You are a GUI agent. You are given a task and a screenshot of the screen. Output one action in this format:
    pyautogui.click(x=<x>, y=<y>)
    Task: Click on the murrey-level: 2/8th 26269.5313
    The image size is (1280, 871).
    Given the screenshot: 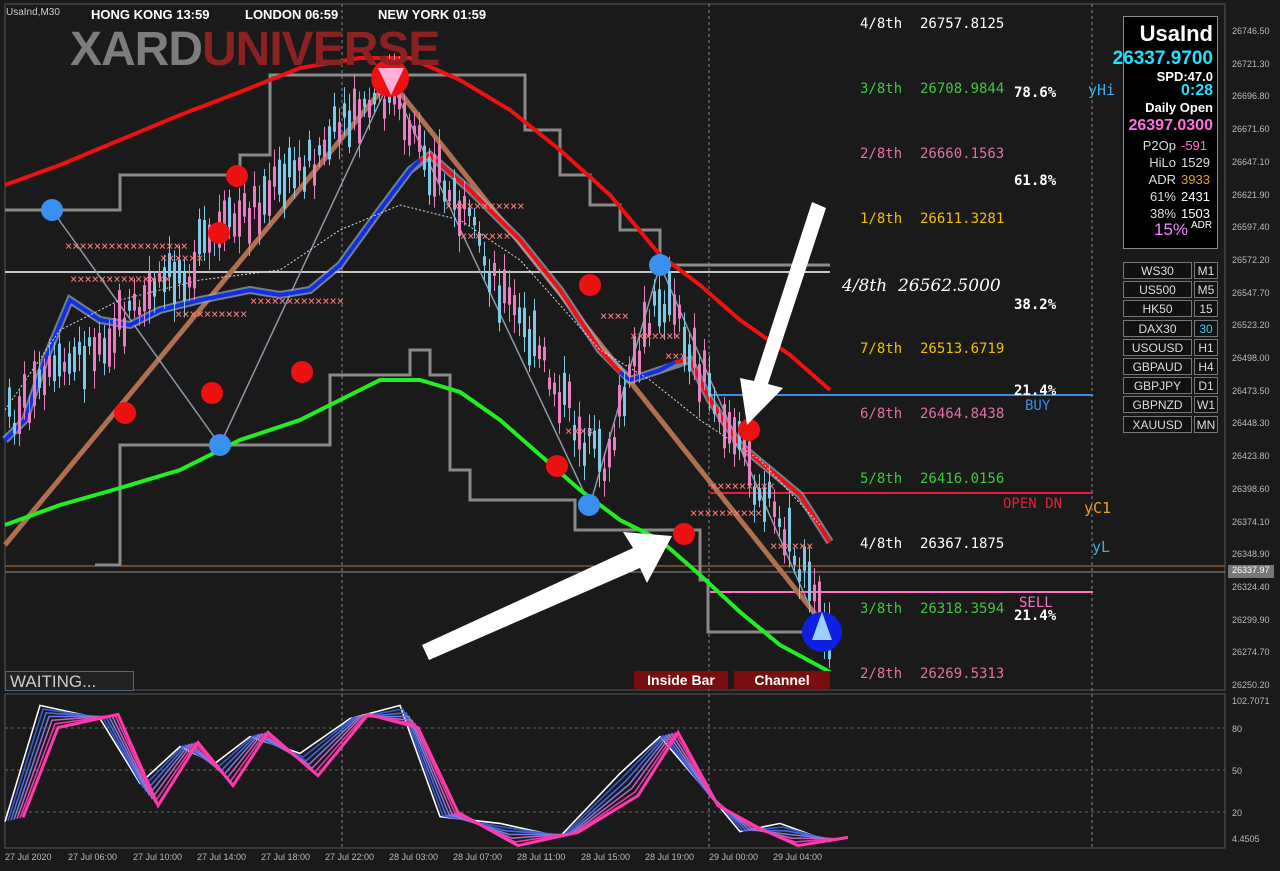 What is the action you would take?
    pyautogui.click(x=932, y=674)
    